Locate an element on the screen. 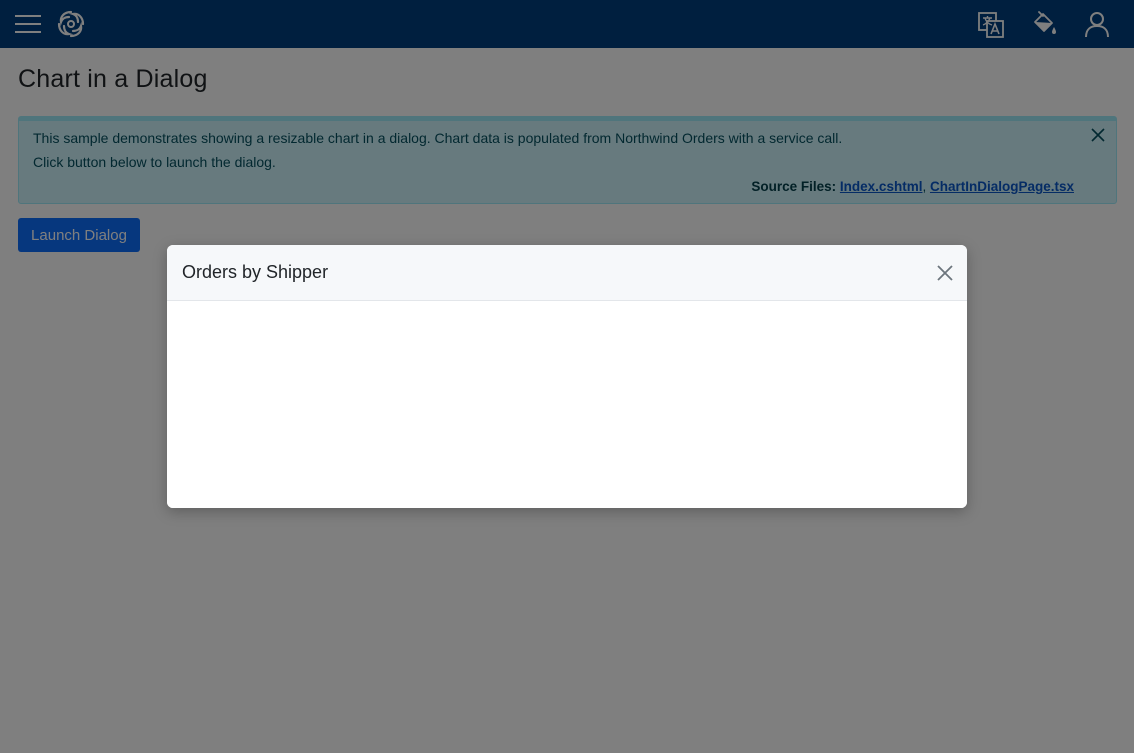  dialog-title: Orders by Shipper is located at coordinates (255, 272).